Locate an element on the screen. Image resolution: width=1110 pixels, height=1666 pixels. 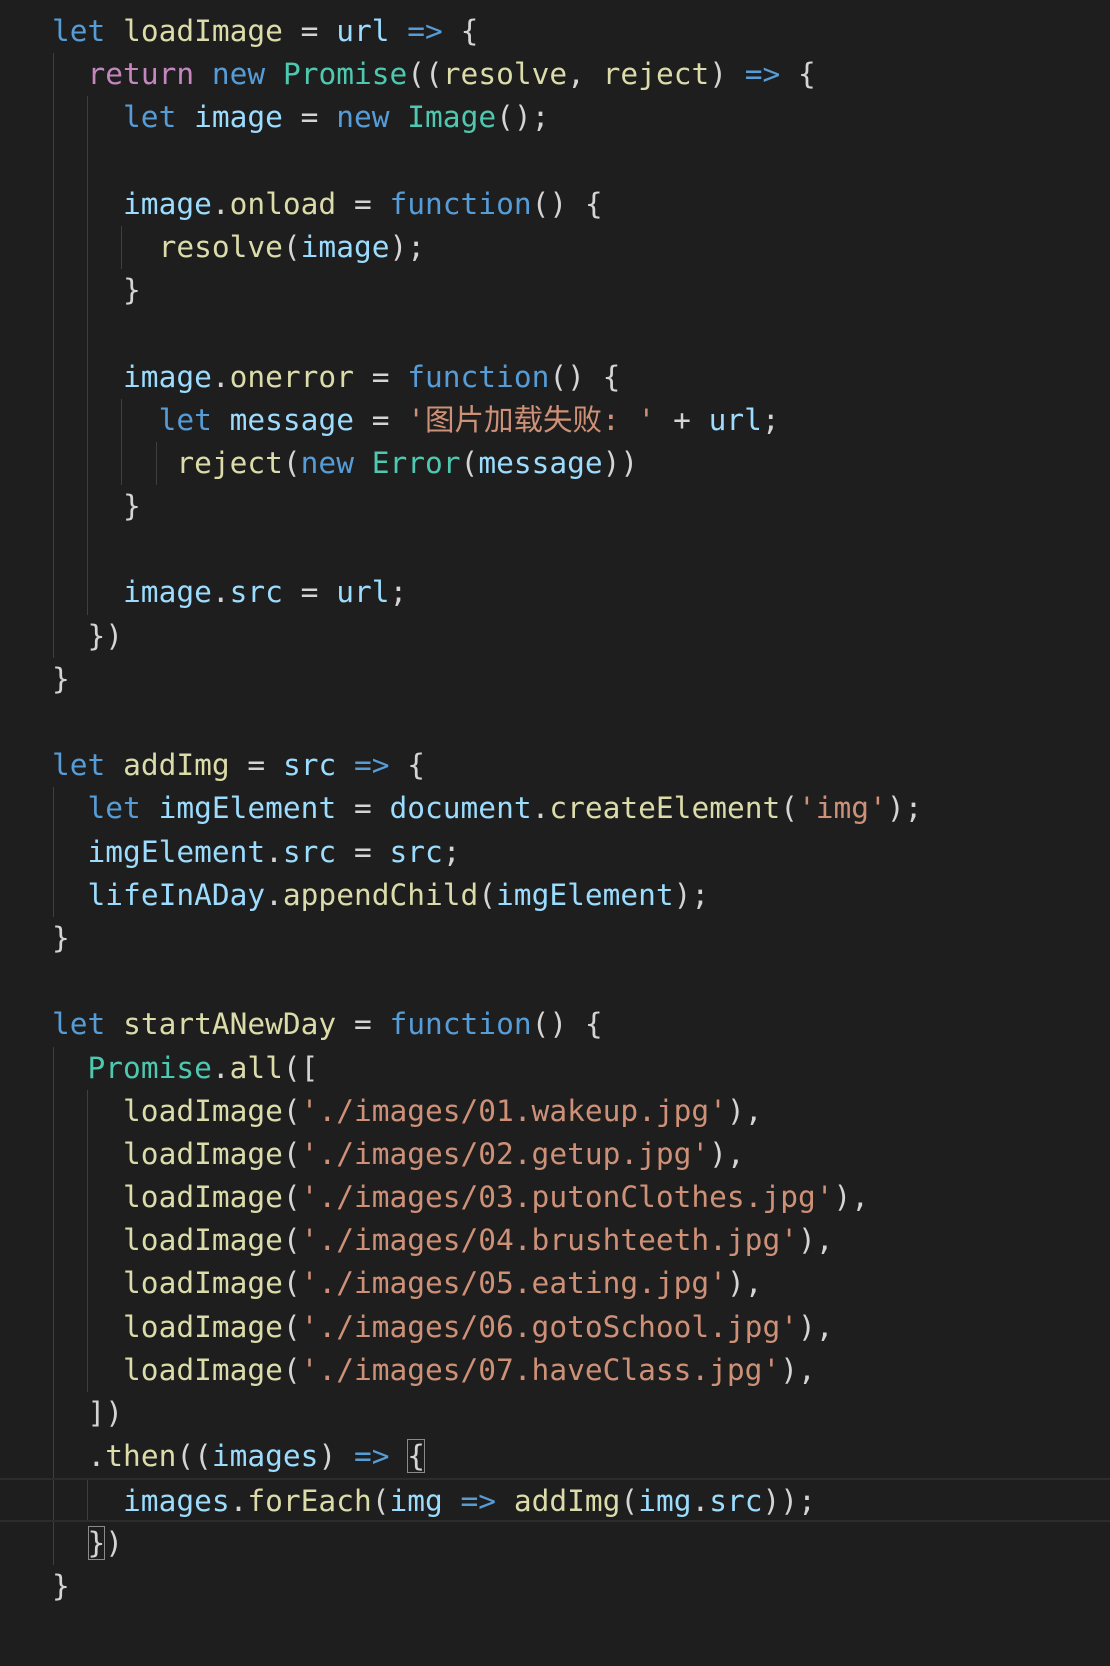
code-line: lifeInADay.appendChild(imgElement); is located at coordinates (555, 895).